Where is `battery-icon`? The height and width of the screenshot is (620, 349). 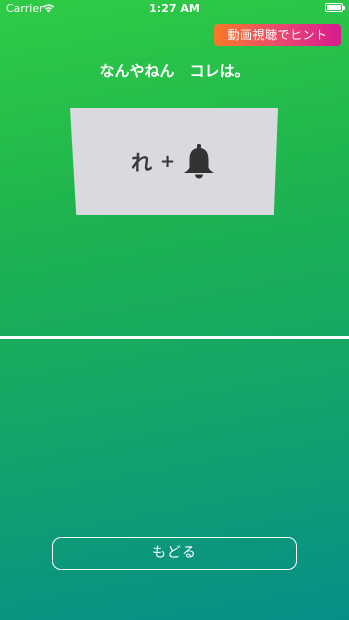
battery-icon is located at coordinates (335, 7).